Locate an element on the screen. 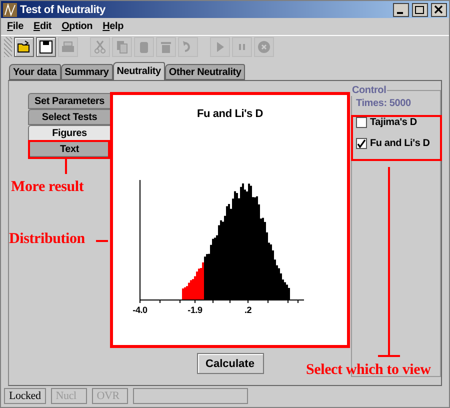  maximize-button is located at coordinates (420, 9).